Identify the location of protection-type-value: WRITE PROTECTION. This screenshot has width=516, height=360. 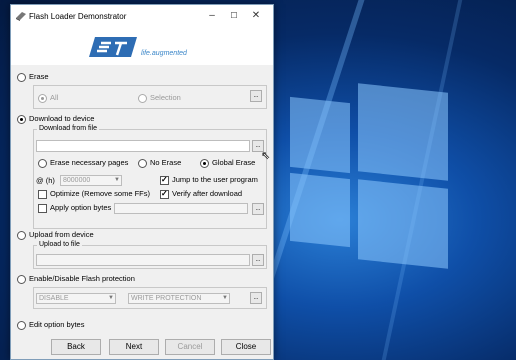
(166, 298).